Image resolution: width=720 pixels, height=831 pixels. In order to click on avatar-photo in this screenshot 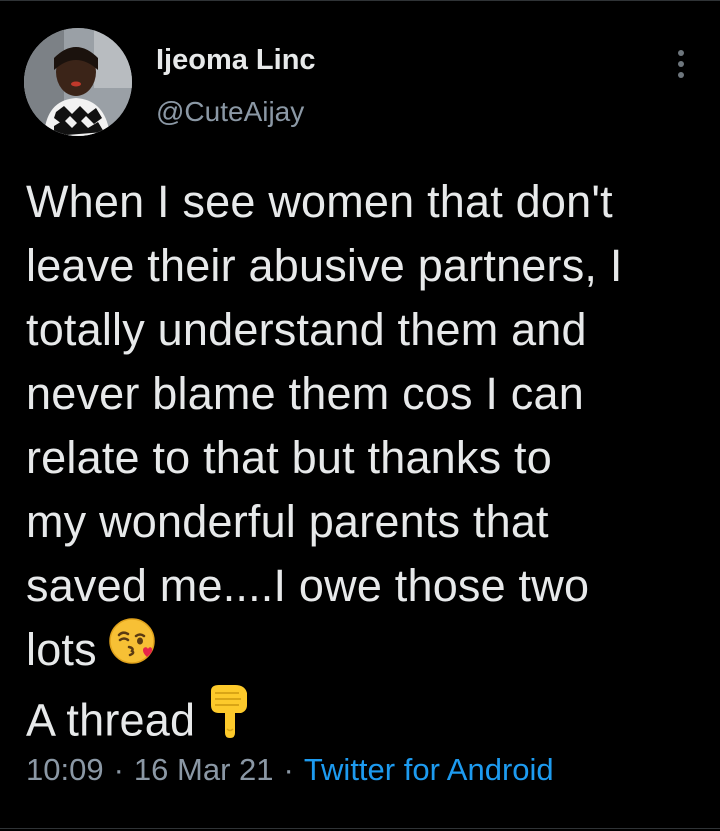, I will do `click(78, 82)`.